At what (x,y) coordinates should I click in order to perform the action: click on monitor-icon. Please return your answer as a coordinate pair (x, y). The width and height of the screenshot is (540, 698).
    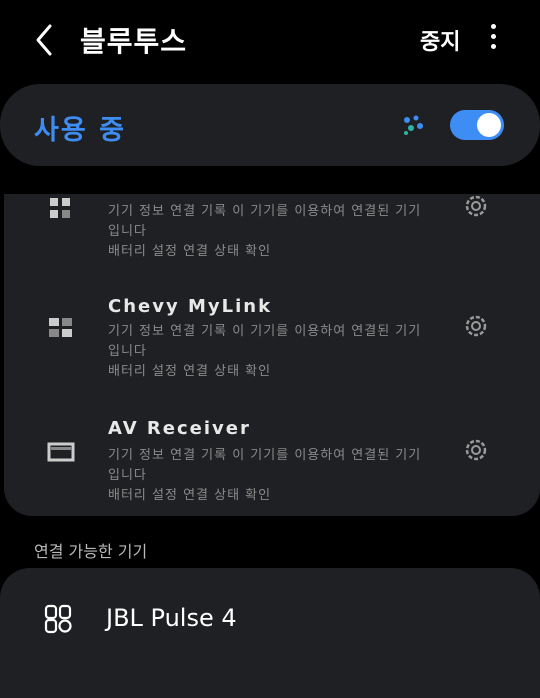
    Looking at the image, I should click on (61, 452).